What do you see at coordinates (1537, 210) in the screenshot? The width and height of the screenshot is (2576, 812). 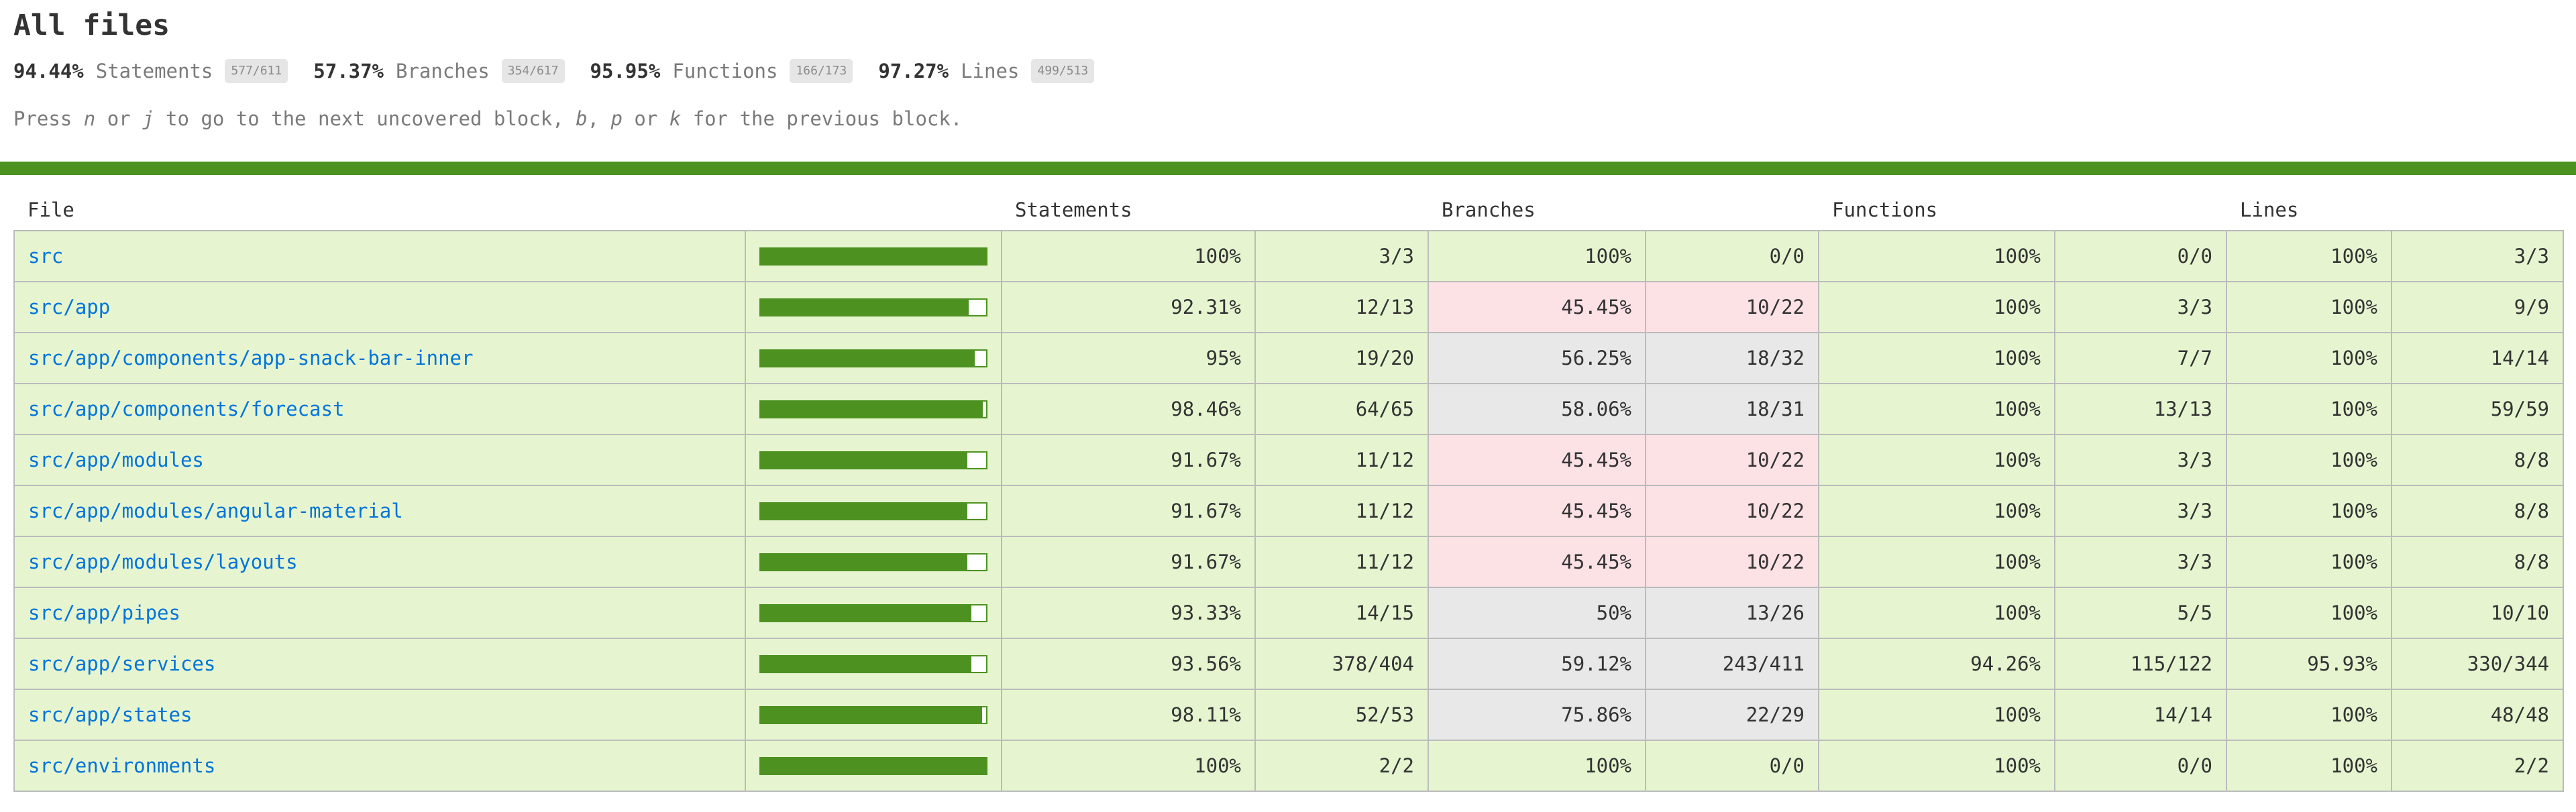 I see `column-header-branches: Branches` at bounding box center [1537, 210].